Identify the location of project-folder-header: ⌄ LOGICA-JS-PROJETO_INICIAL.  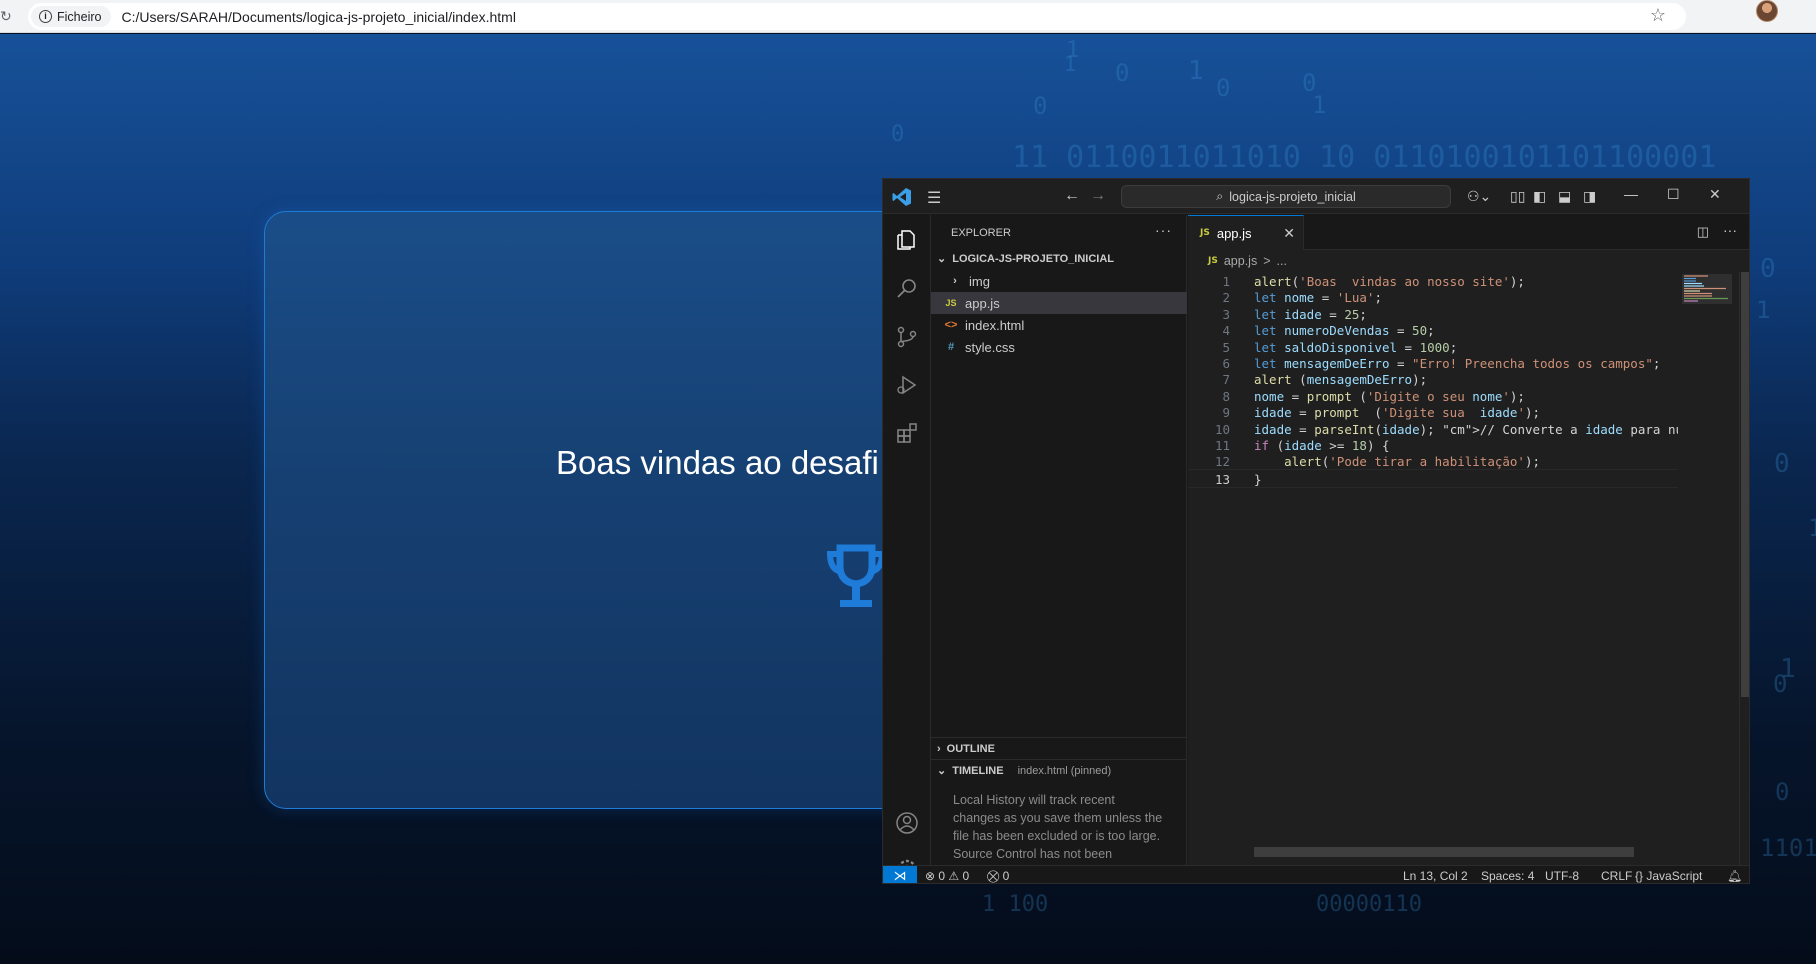
(1059, 258).